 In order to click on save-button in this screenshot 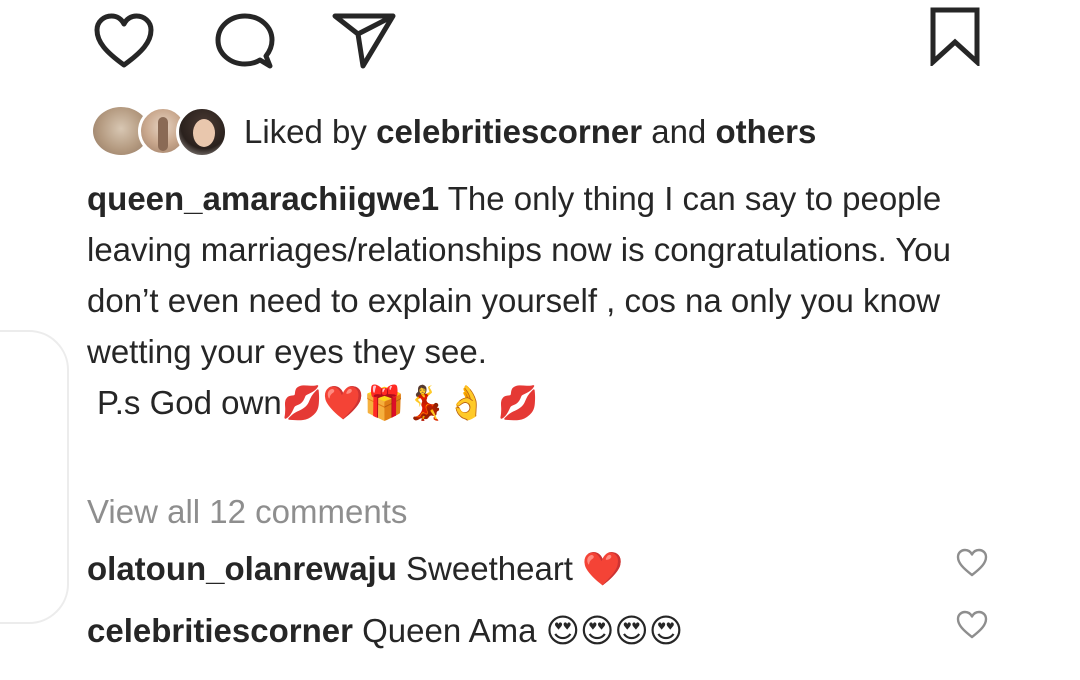, I will do `click(955, 36)`.